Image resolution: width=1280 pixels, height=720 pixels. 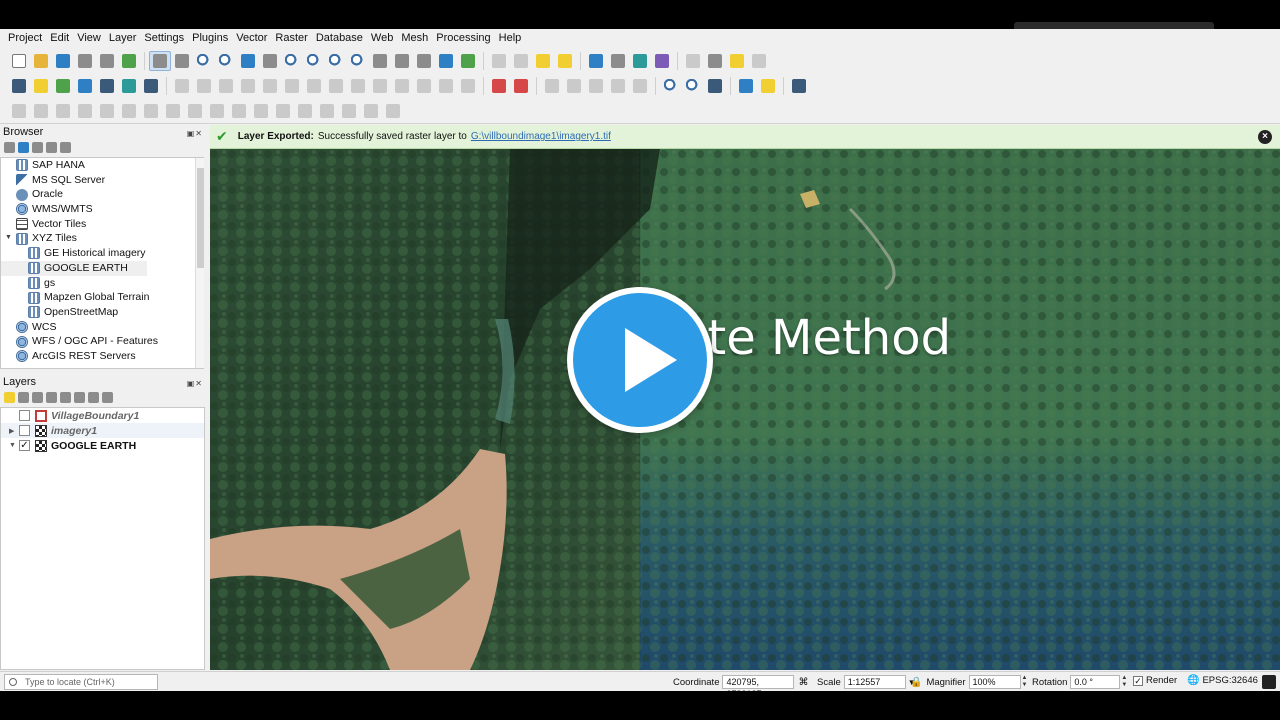 I want to click on browser-item: MS SQL Server, so click(x=102, y=180).